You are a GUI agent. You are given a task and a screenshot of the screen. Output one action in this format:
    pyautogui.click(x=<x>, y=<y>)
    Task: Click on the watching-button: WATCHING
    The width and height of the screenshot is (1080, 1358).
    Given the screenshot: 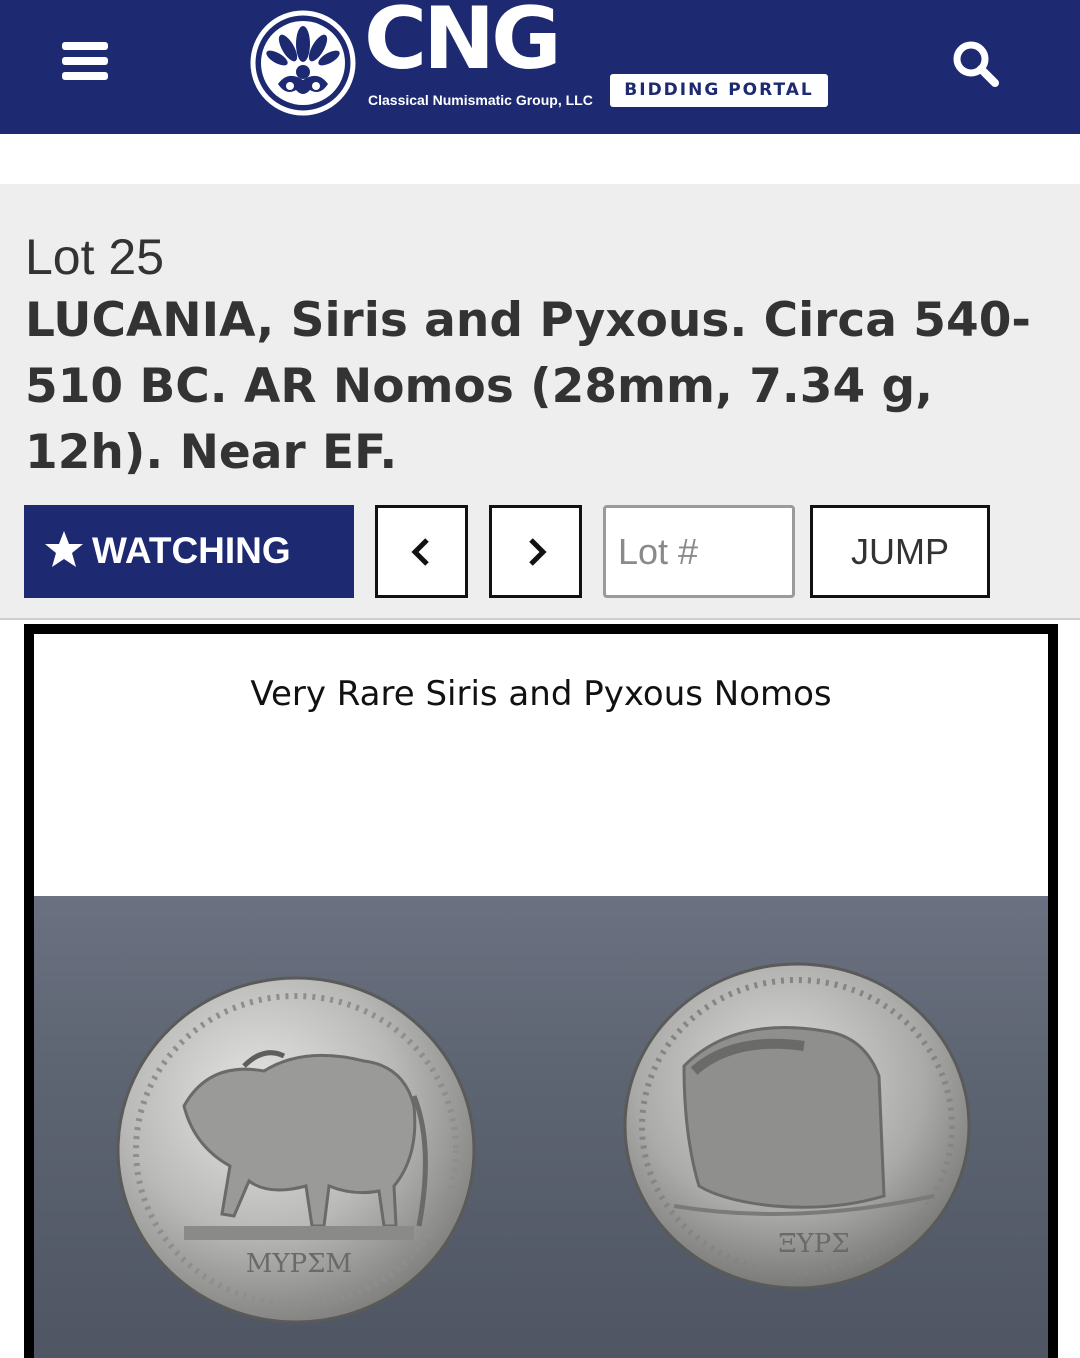 What is the action you would take?
    pyautogui.click(x=189, y=551)
    